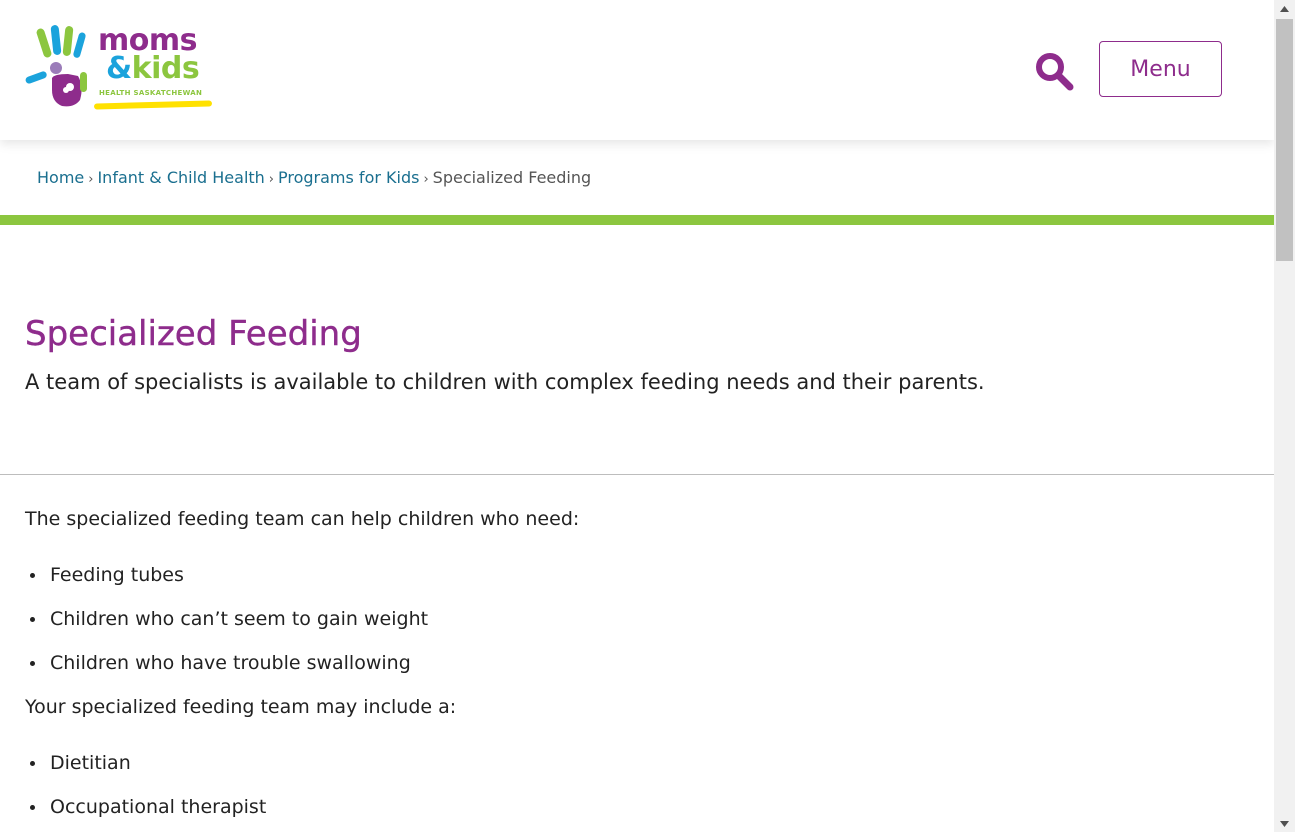 The height and width of the screenshot is (832, 1295). What do you see at coordinates (625, 671) in the screenshot?
I see `list-item: Children who have trouble swallowing` at bounding box center [625, 671].